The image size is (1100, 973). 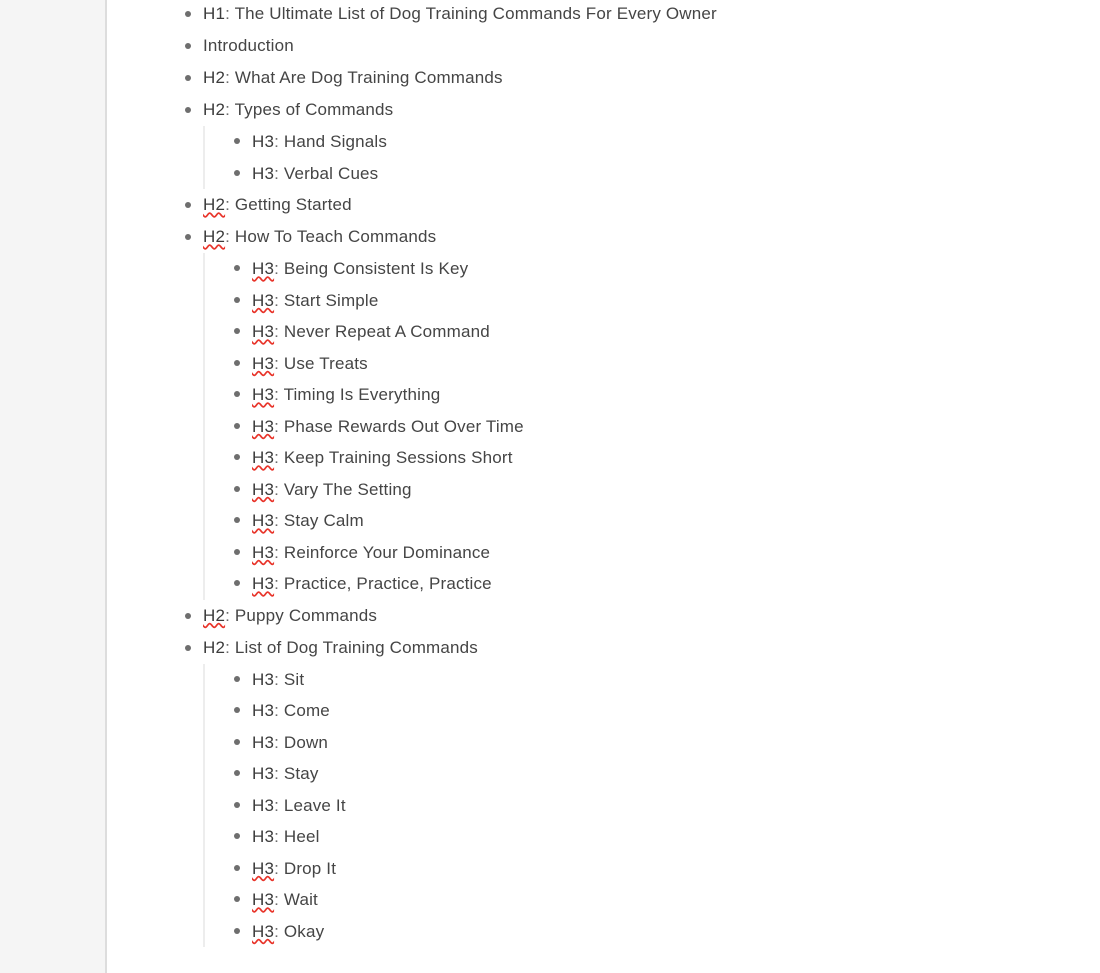 What do you see at coordinates (306, 710) in the screenshot?
I see `outline-item-label: Come` at bounding box center [306, 710].